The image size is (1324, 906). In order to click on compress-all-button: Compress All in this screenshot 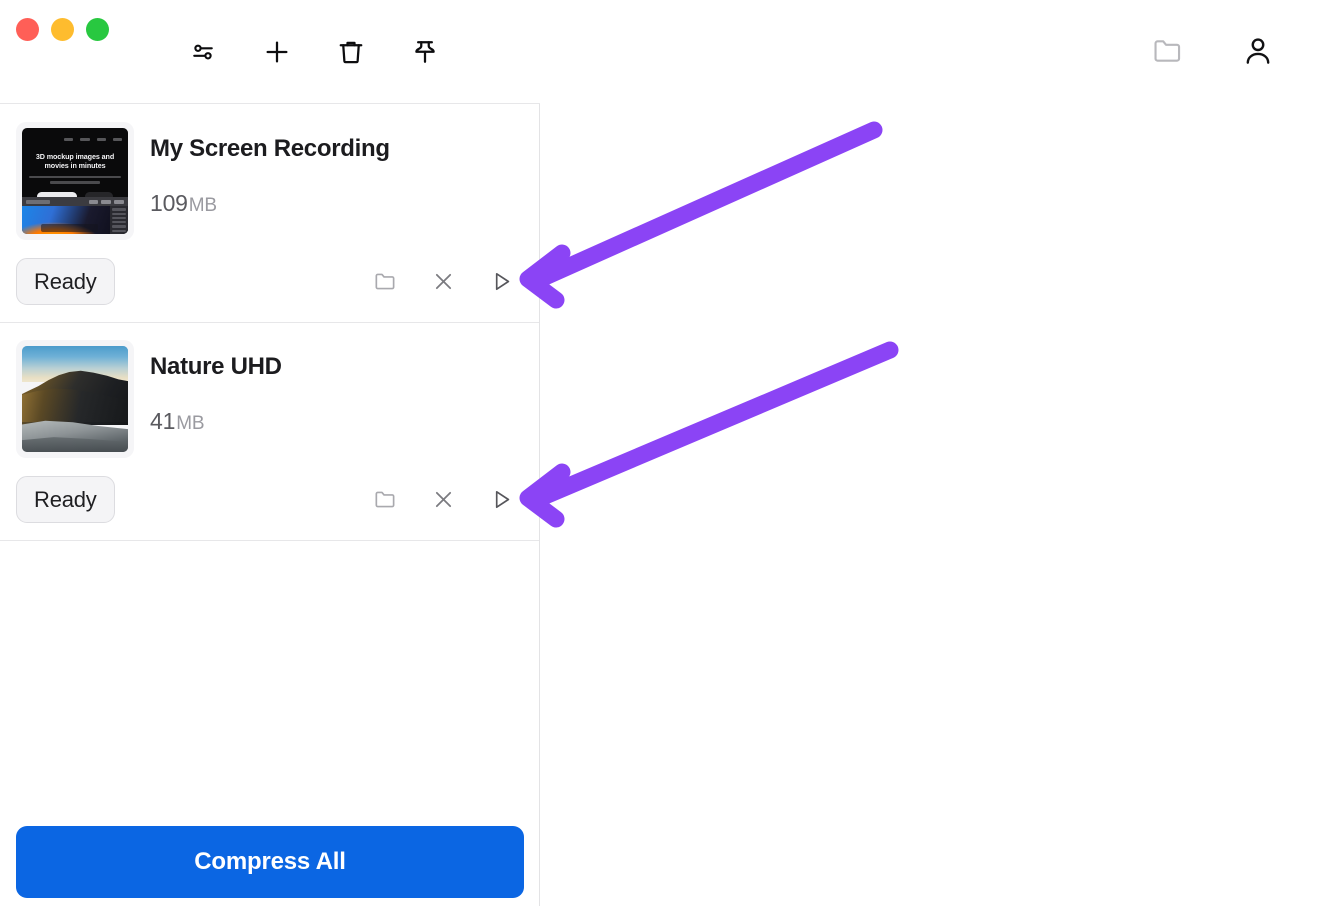, I will do `click(270, 862)`.